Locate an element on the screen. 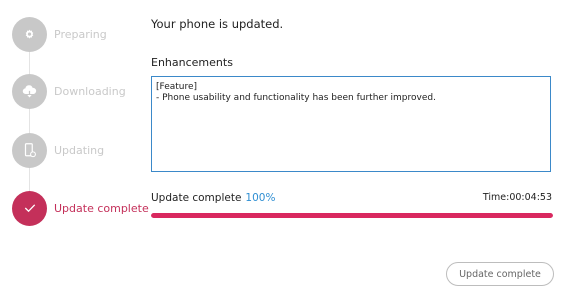 This screenshot has height=300, width=570. progress-label: Update complete 100% is located at coordinates (213, 198).